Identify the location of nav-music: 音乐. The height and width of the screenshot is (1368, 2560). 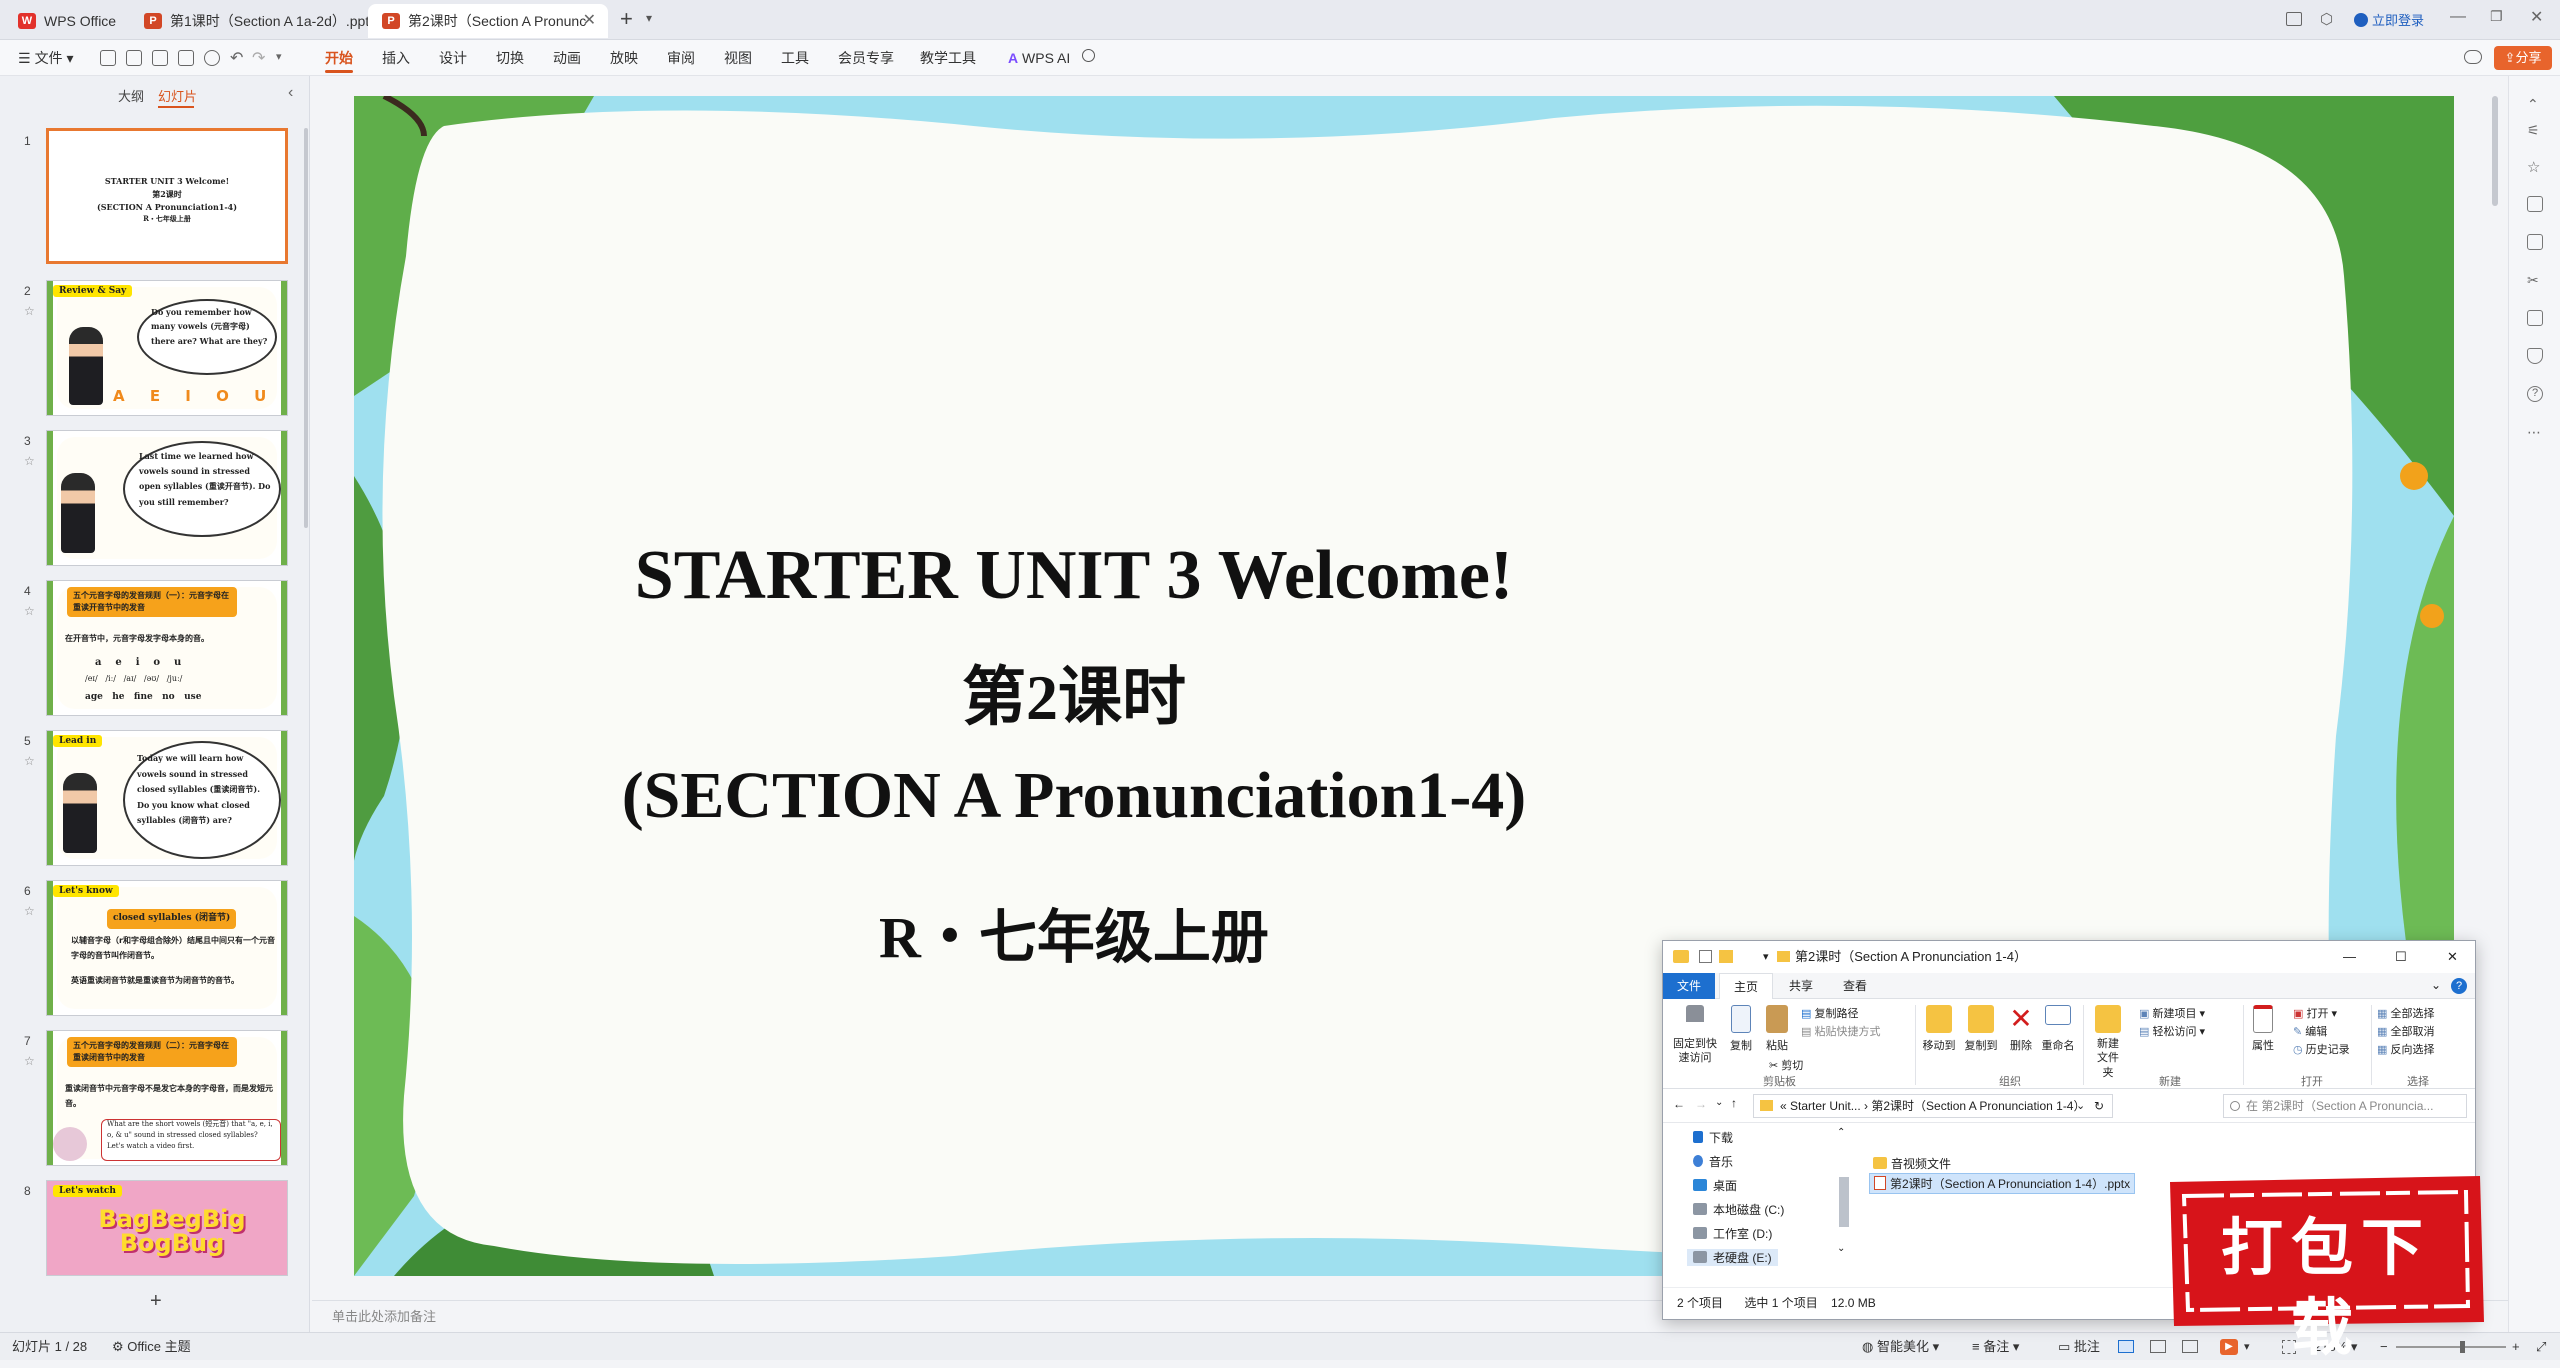
(1713, 1161).